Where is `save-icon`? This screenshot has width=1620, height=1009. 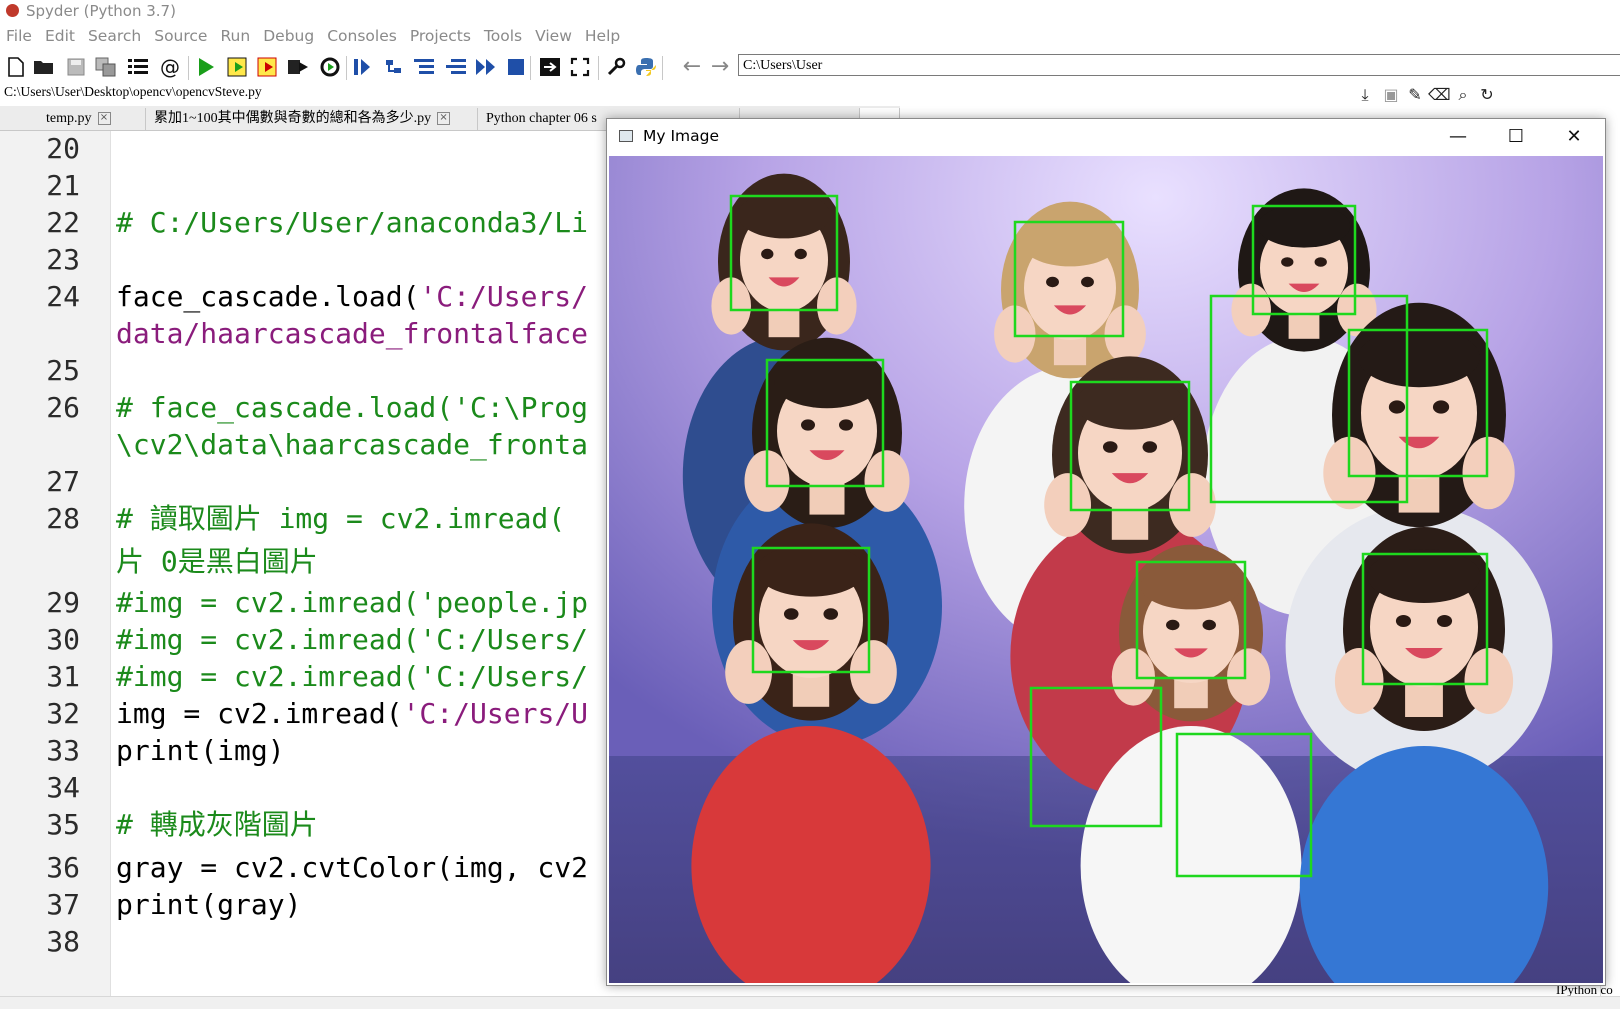
save-icon is located at coordinates (76, 67).